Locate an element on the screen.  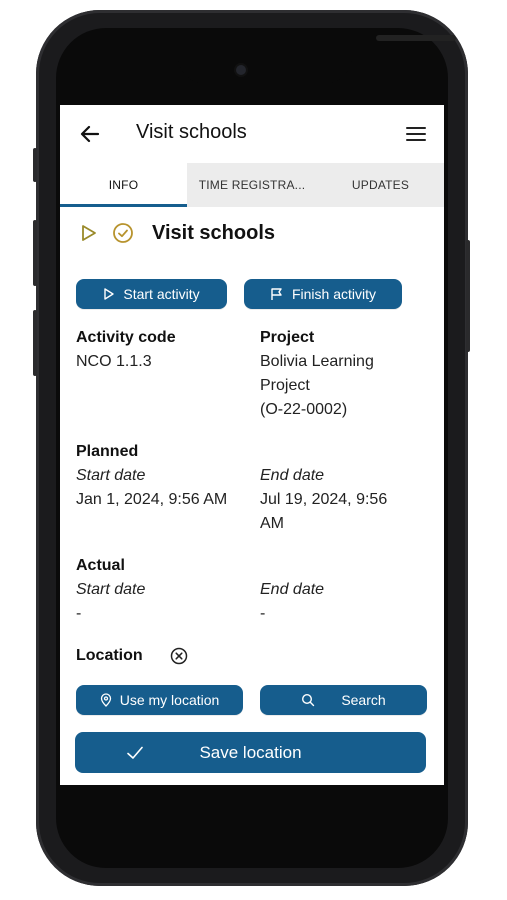
planned-start-label: Start date is located at coordinates (111, 475).